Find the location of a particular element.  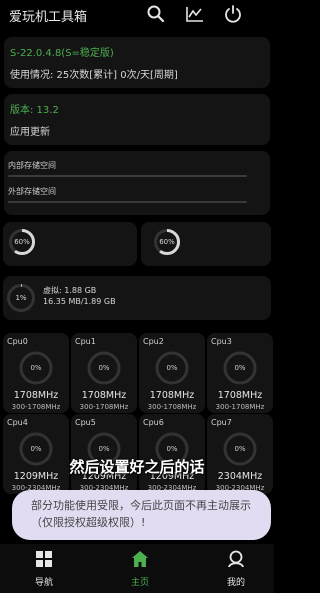

usage-ring-left: 60% is located at coordinates (22, 242).